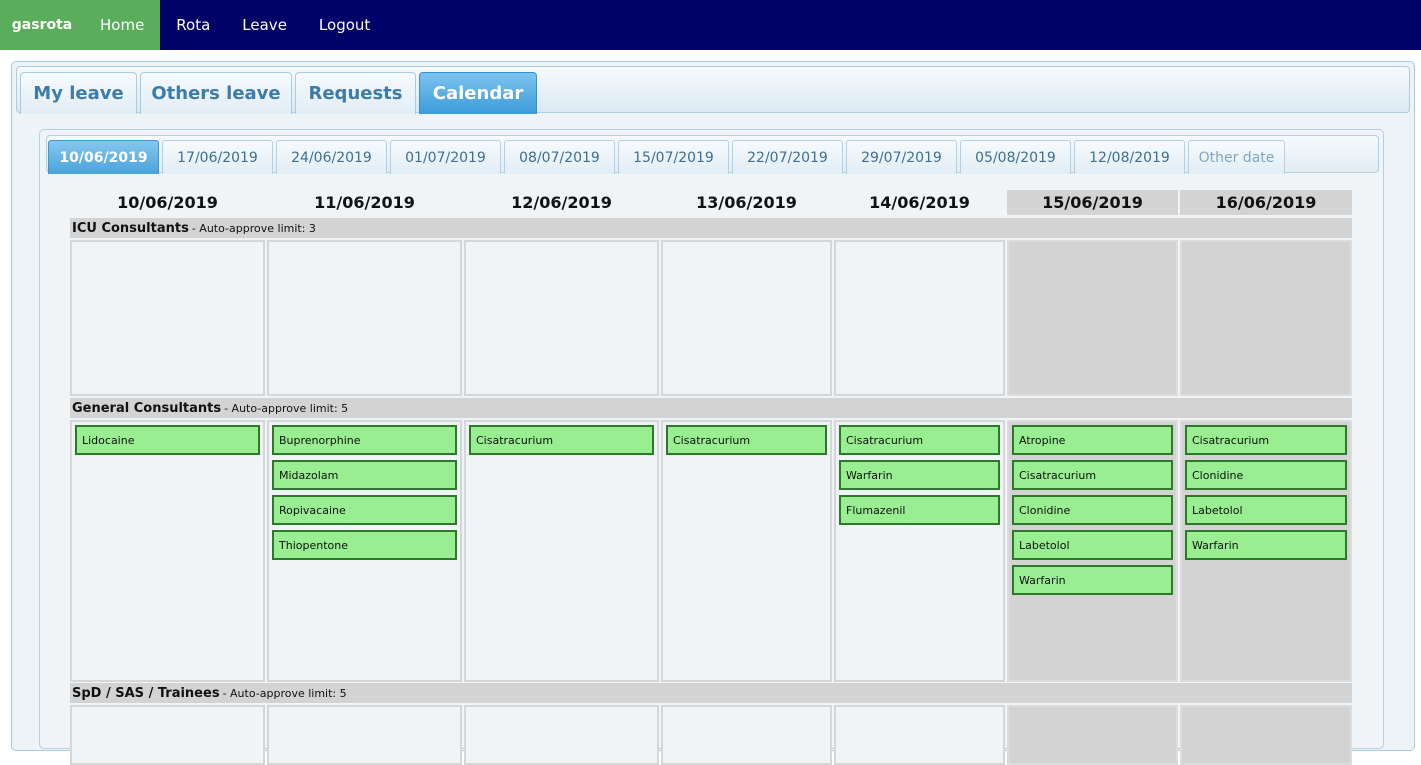  I want to click on week-tab: 15/07/2019, so click(673, 157).